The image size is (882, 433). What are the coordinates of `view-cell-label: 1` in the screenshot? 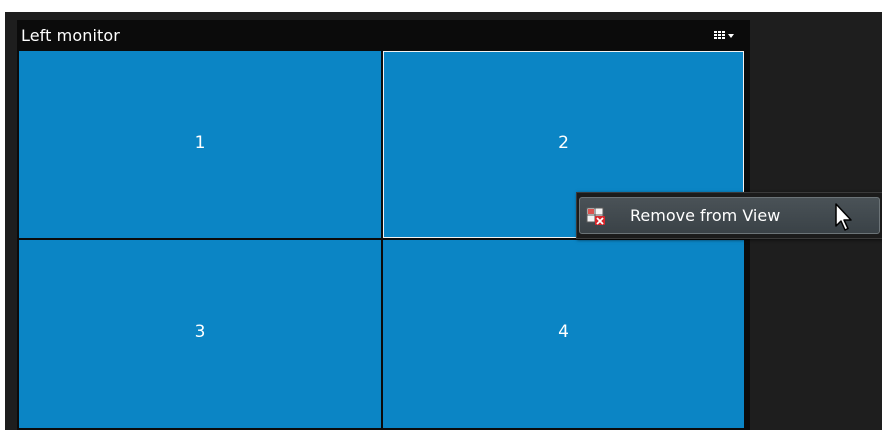 It's located at (200, 142).